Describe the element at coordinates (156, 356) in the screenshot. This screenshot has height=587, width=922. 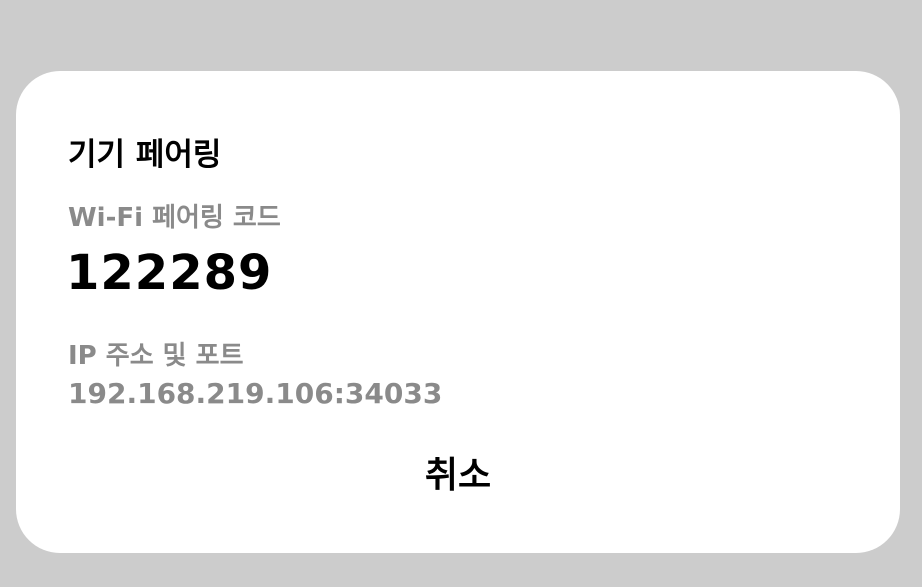
I see `ip-address-port-label: IP 주소 및 포트` at that location.